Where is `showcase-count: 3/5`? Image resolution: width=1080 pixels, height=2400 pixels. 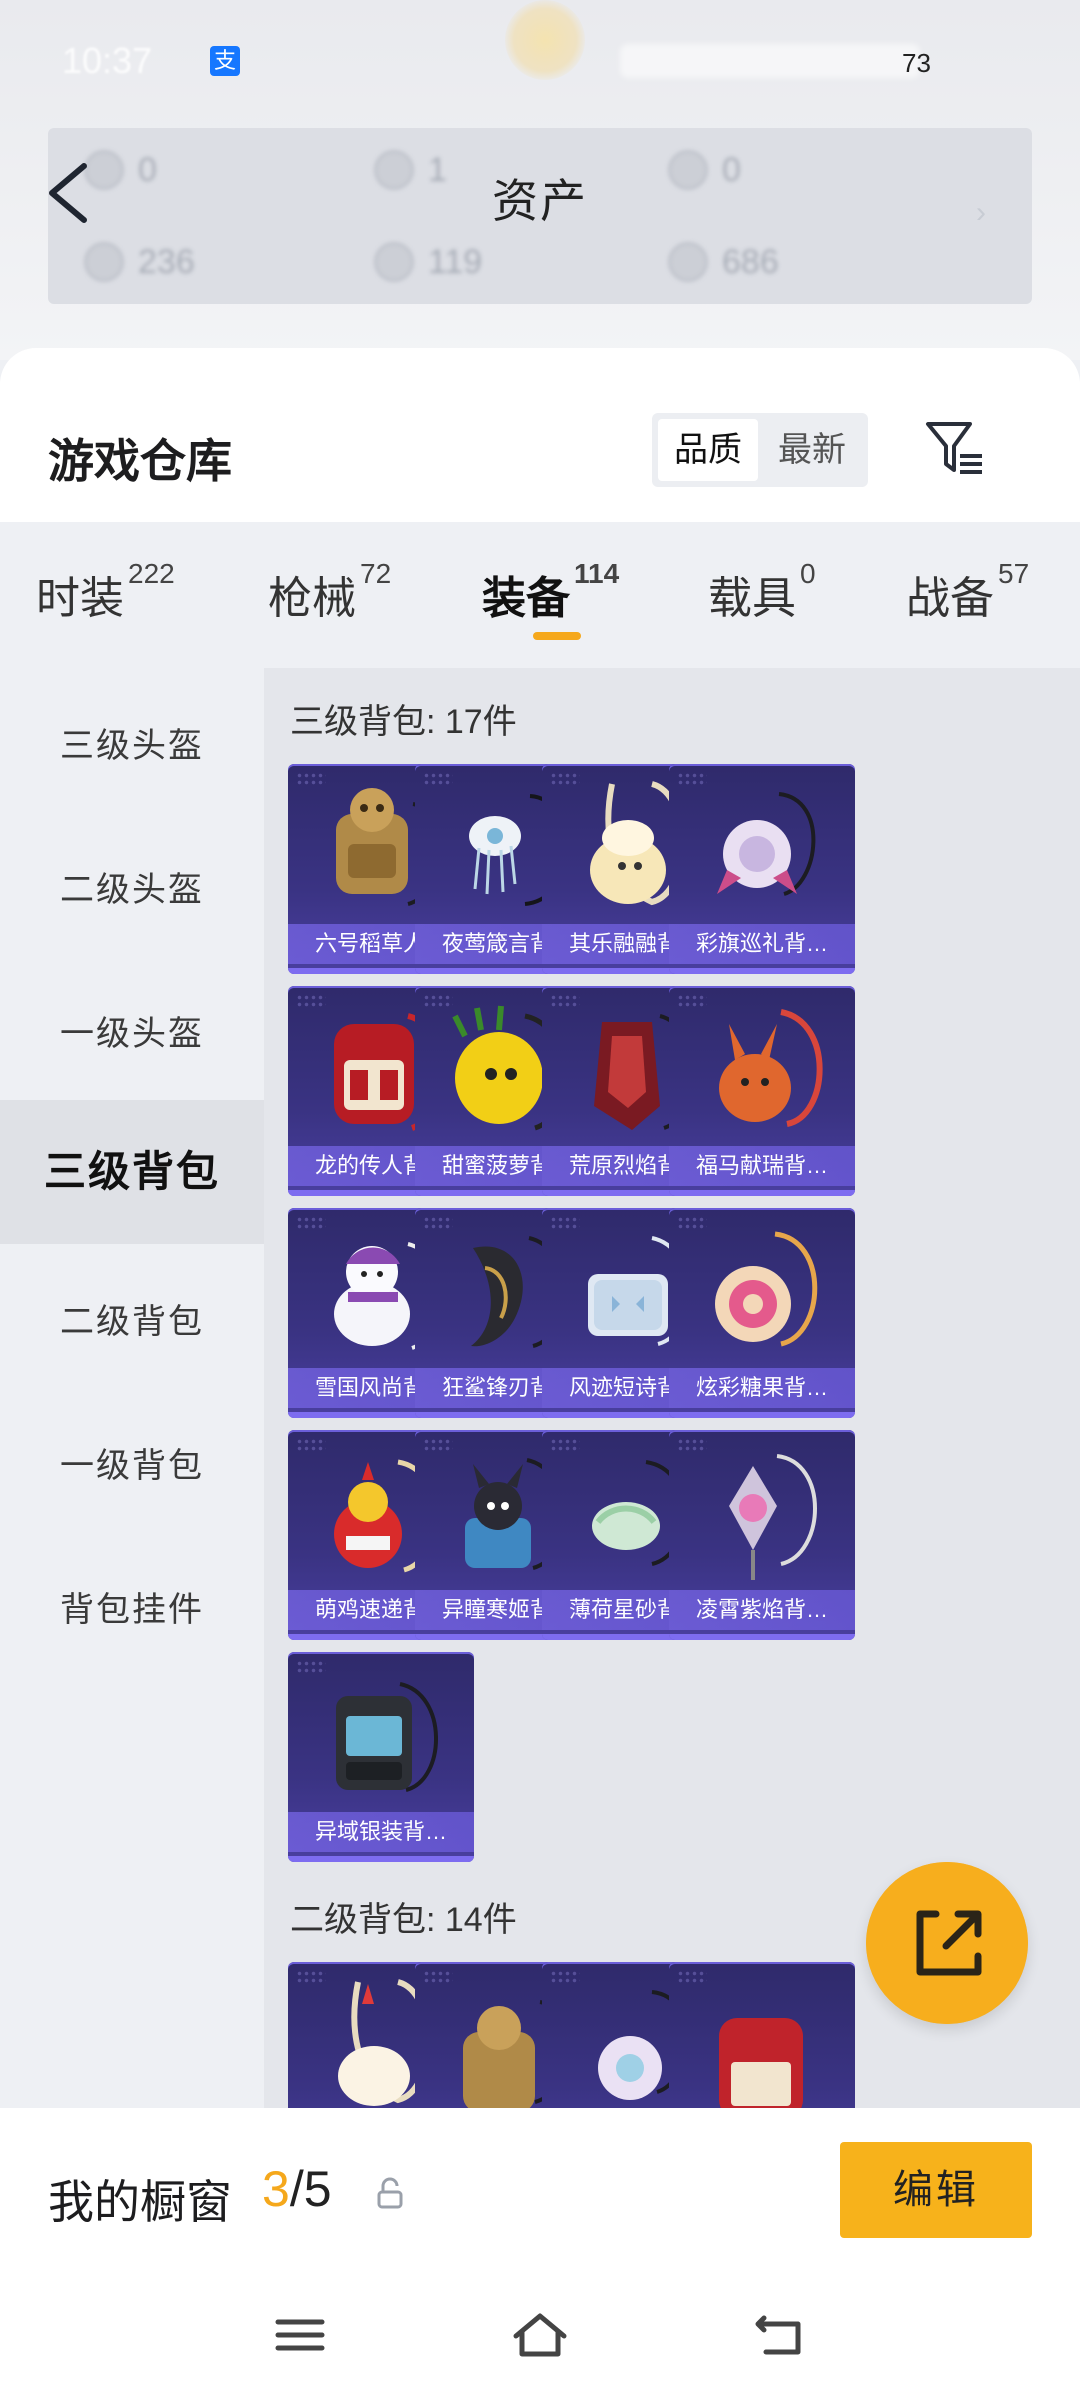 showcase-count: 3/5 is located at coordinates (297, 2189).